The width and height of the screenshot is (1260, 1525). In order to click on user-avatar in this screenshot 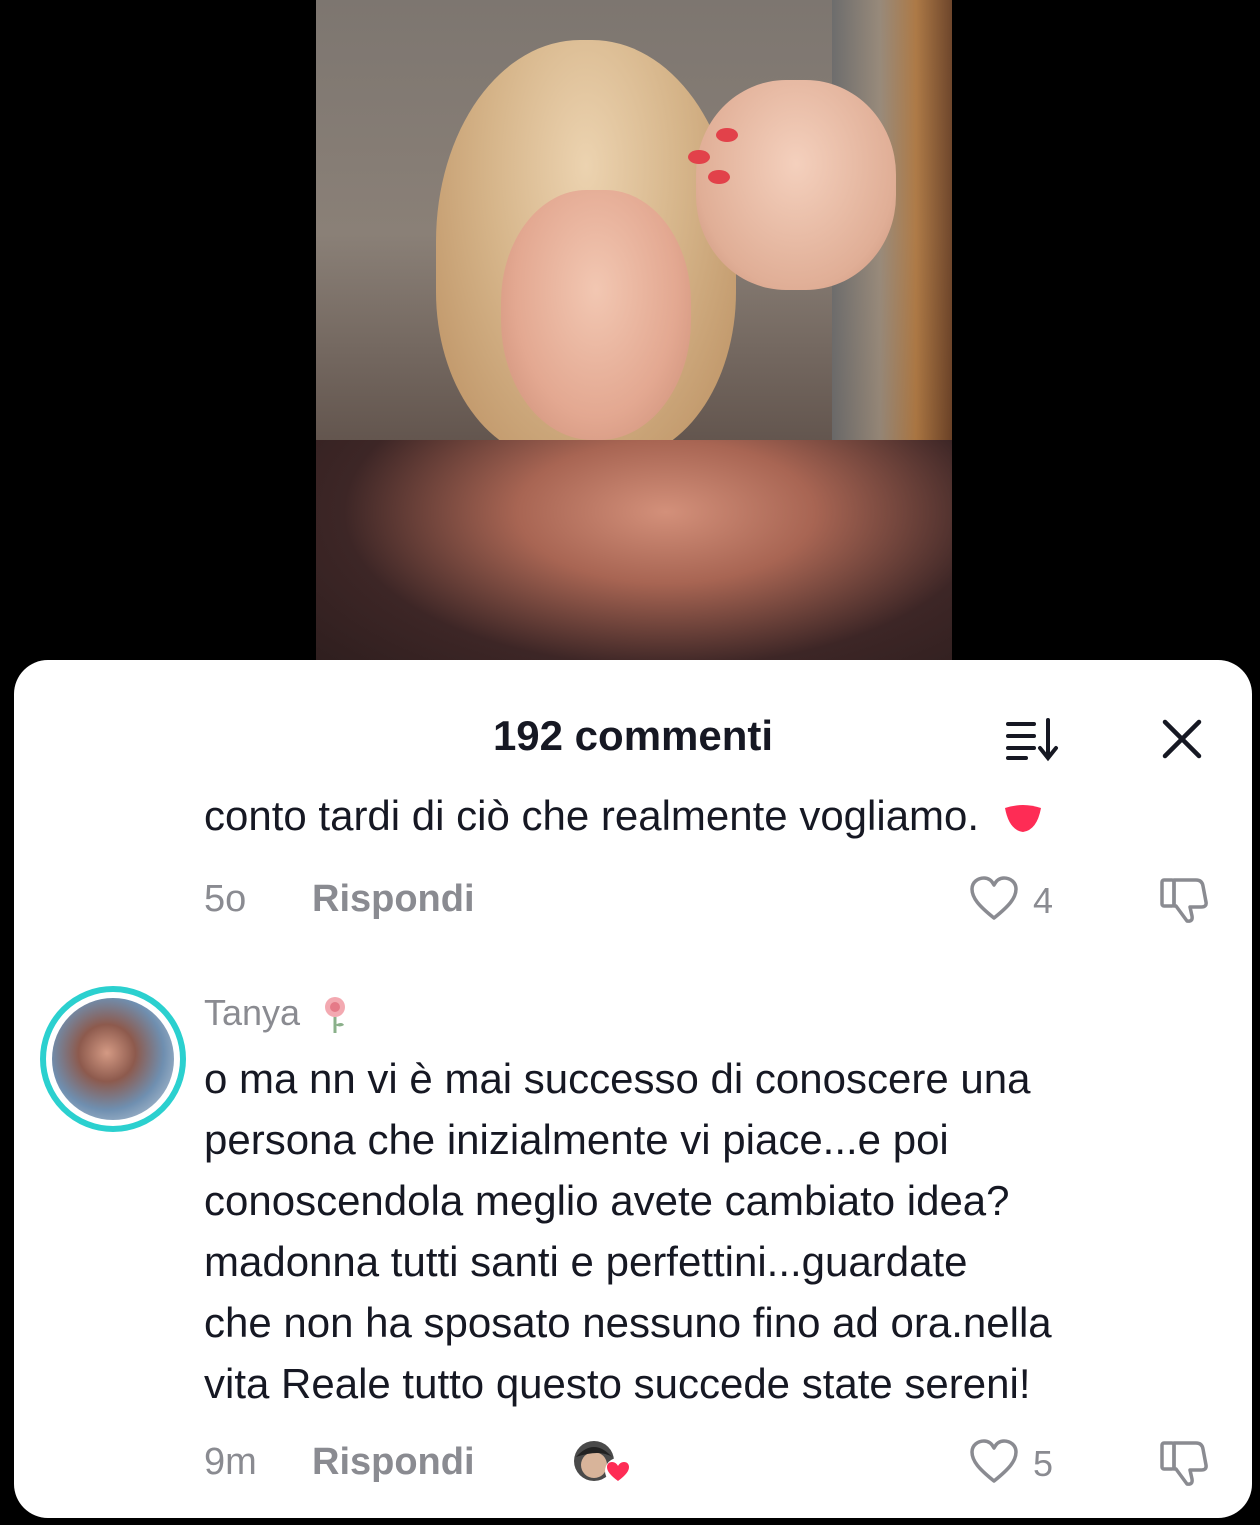, I will do `click(113, 1059)`.